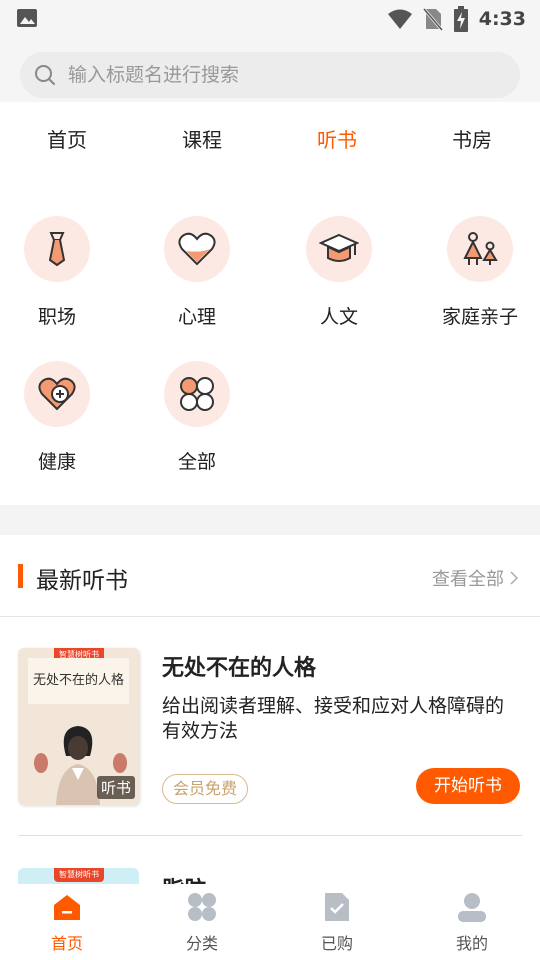  What do you see at coordinates (57, 249) in the screenshot?
I see `tie-icon` at bounding box center [57, 249].